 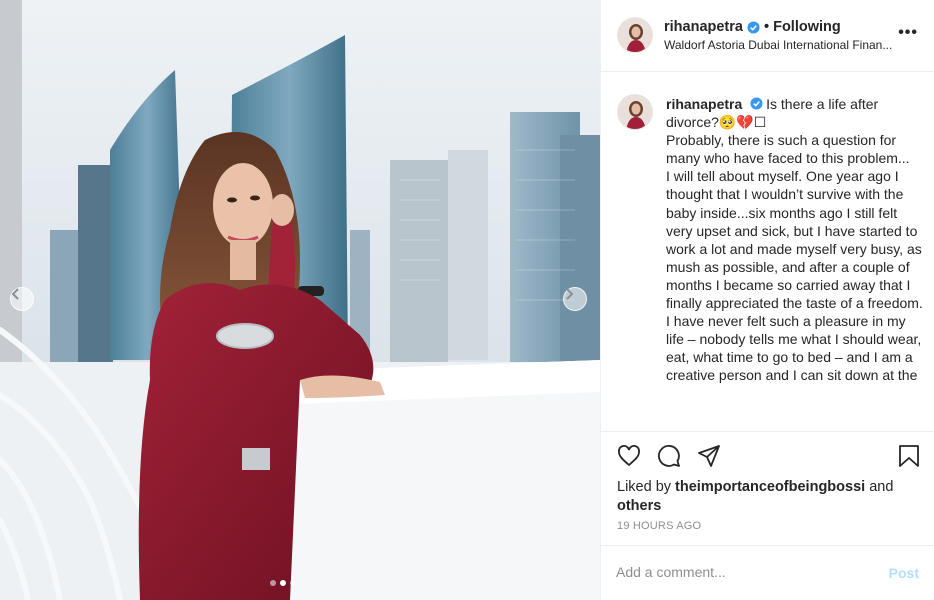 I want to click on paper-plane-icon, so click(x=709, y=456).